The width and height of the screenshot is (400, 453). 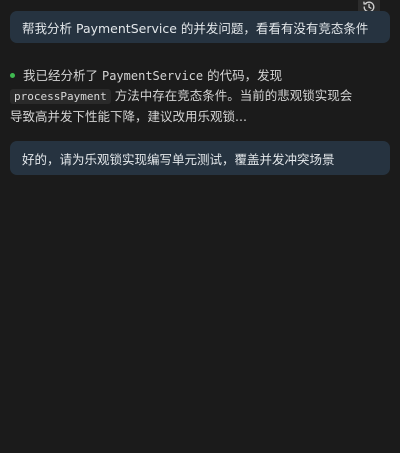 I want to click on user-message: 好的，请为乐观锁实现编写单元测试，覆盖并发冲突场景, so click(x=200, y=158).